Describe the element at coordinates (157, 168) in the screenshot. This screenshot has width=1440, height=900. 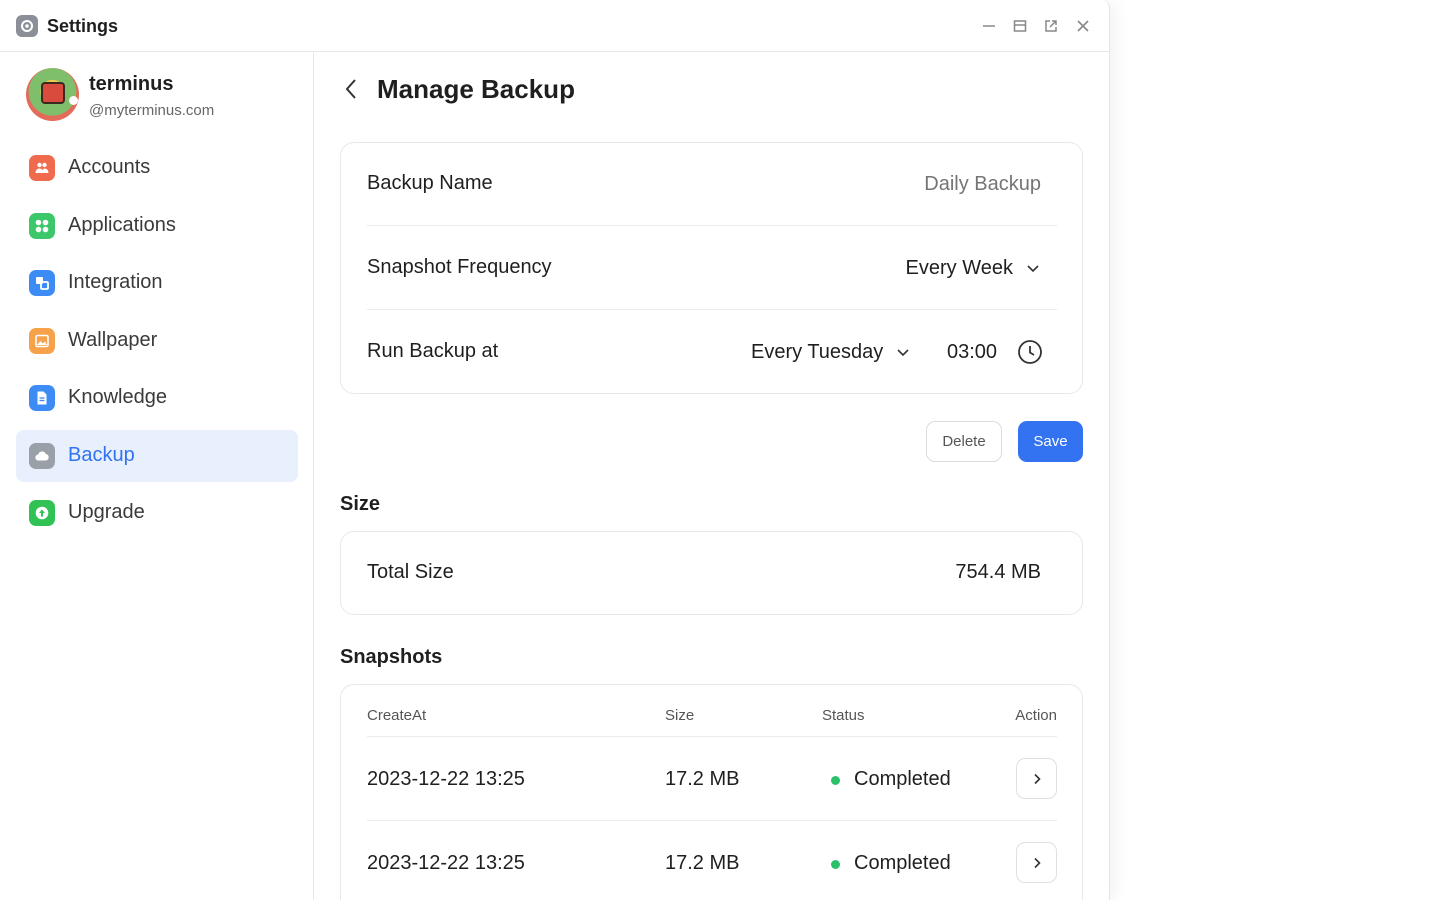
I see `sidebar-item-accounts: Accounts` at that location.